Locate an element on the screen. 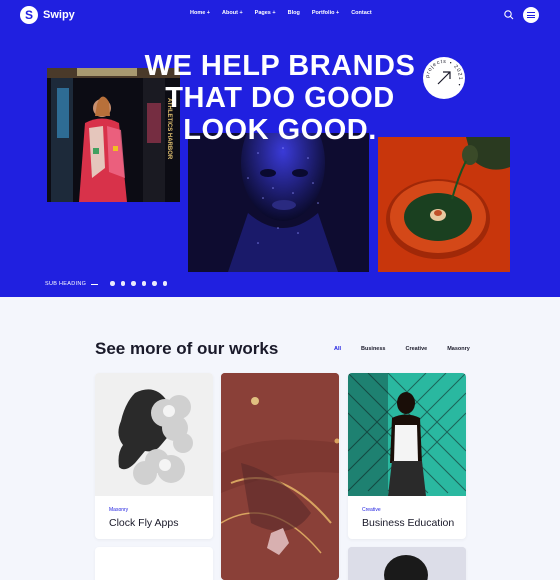 This screenshot has width=560, height=580. headline-line-3: LOOK GOOD. is located at coordinates (280, 130).